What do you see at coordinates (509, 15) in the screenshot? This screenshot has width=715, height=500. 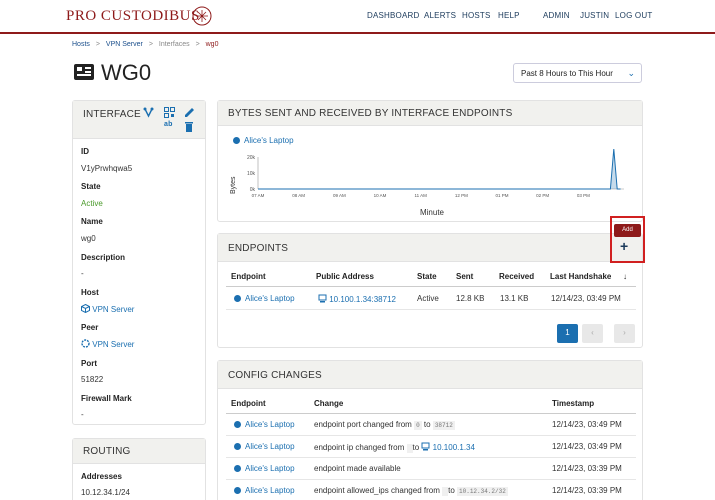 I see `nav-help: HELP` at bounding box center [509, 15].